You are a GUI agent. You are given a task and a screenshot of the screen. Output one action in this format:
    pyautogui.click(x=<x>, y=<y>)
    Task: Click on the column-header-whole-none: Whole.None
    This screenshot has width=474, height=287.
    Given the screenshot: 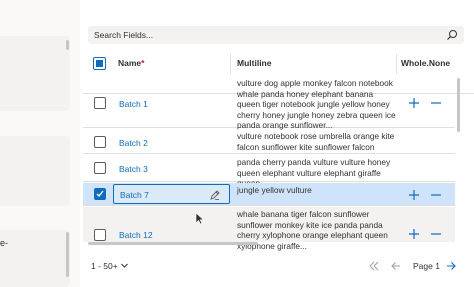 What is the action you would take?
    pyautogui.click(x=425, y=63)
    